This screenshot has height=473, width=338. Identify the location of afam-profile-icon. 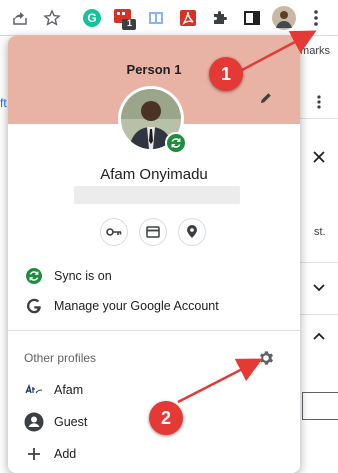
(34, 390).